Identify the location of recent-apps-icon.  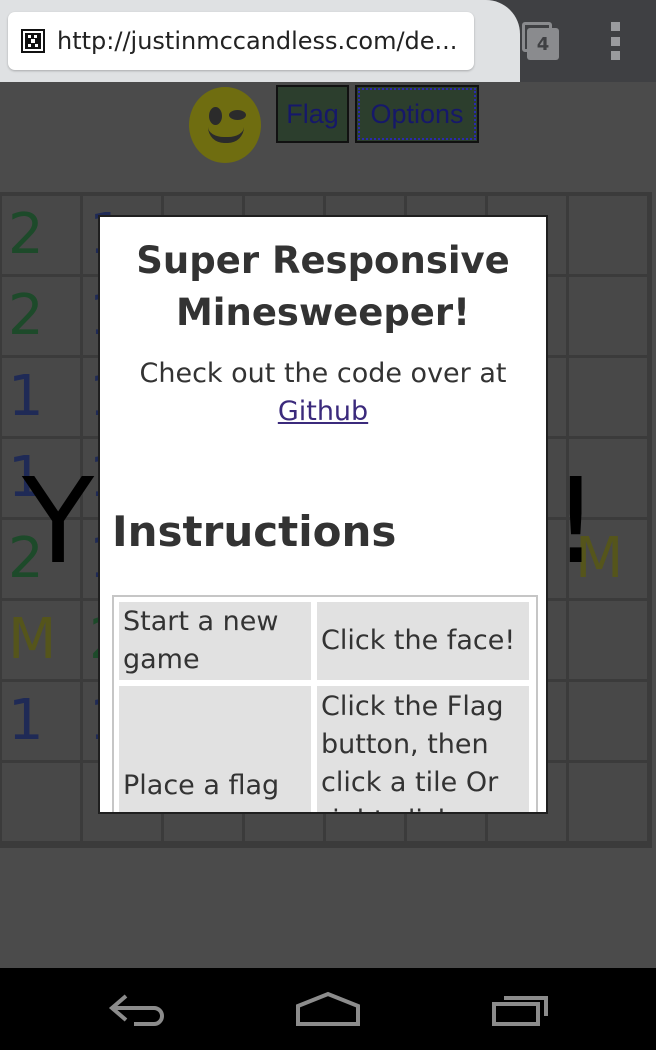
(522, 1008).